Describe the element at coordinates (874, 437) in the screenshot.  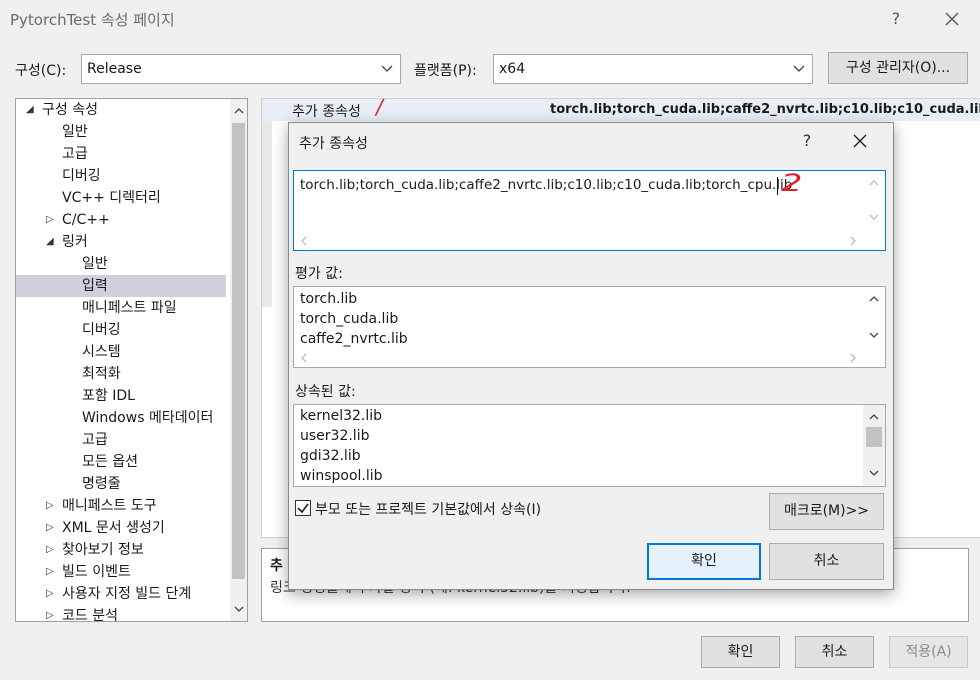
I see `inherited-scroll-thumb` at that location.